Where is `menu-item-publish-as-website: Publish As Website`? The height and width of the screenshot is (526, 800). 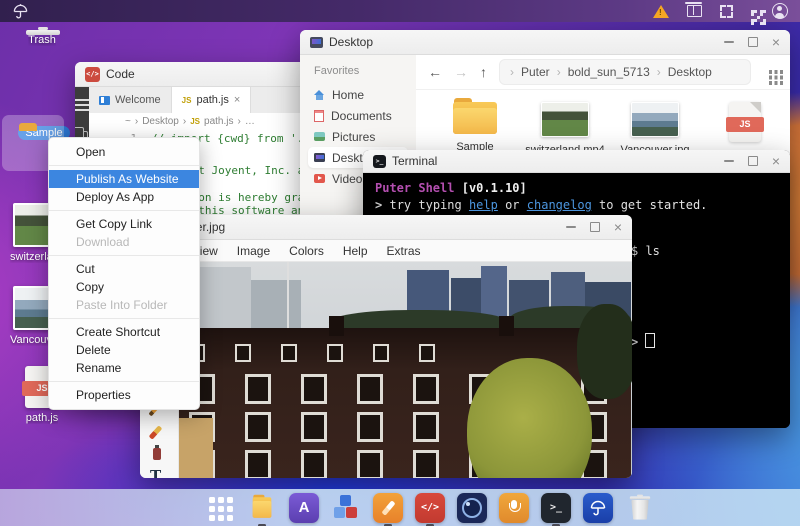 menu-item-publish-as-website: Publish As Website is located at coordinates (124, 179).